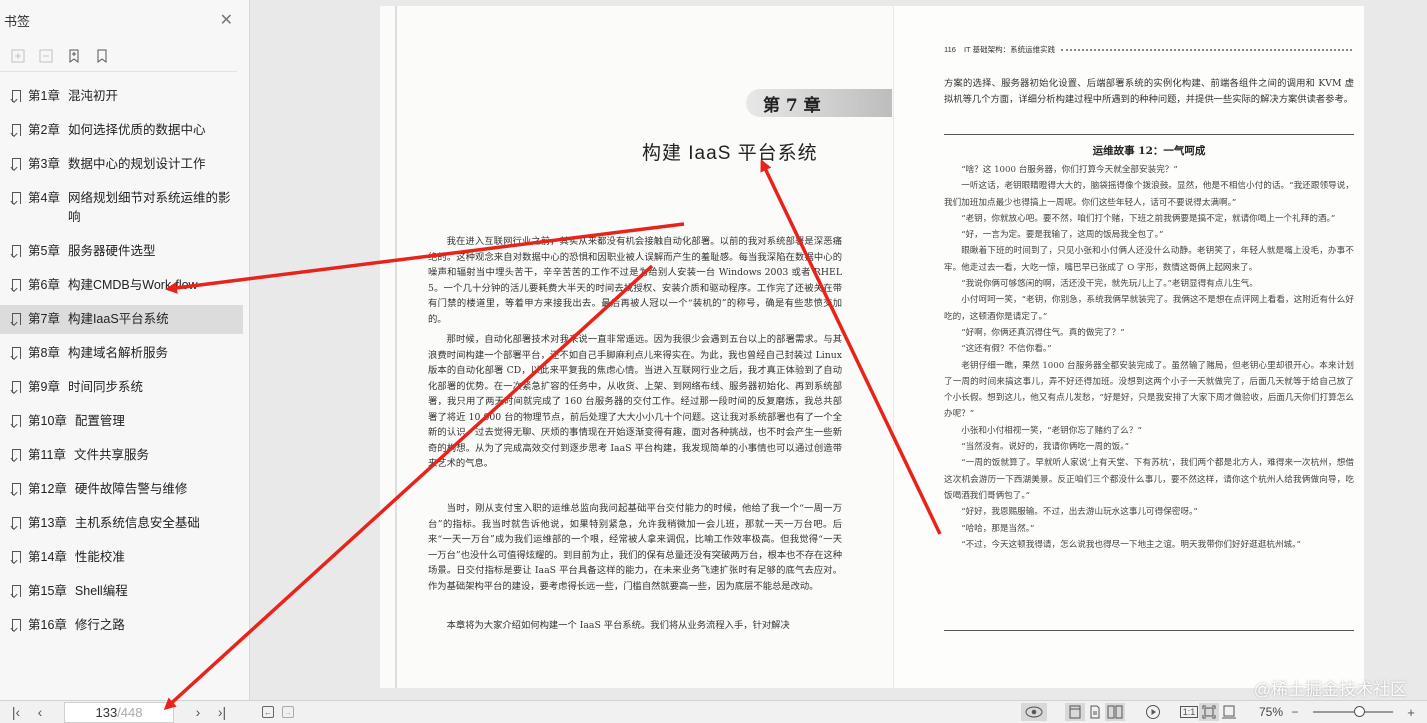 This screenshot has height=723, width=1427. Describe the element at coordinates (18, 56) in the screenshot. I see `expand-all-icon` at that location.